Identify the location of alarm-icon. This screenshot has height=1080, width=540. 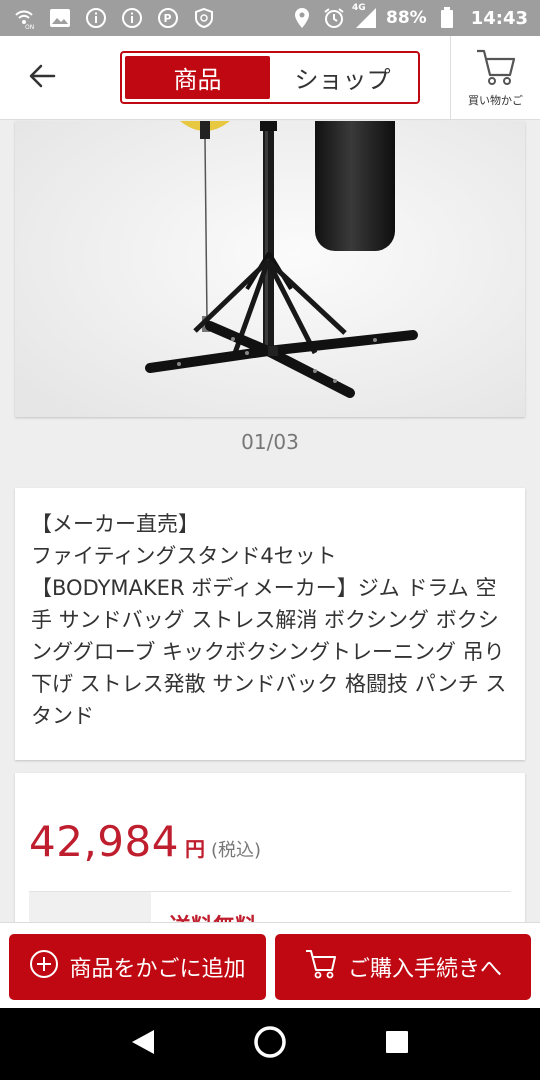
(334, 18).